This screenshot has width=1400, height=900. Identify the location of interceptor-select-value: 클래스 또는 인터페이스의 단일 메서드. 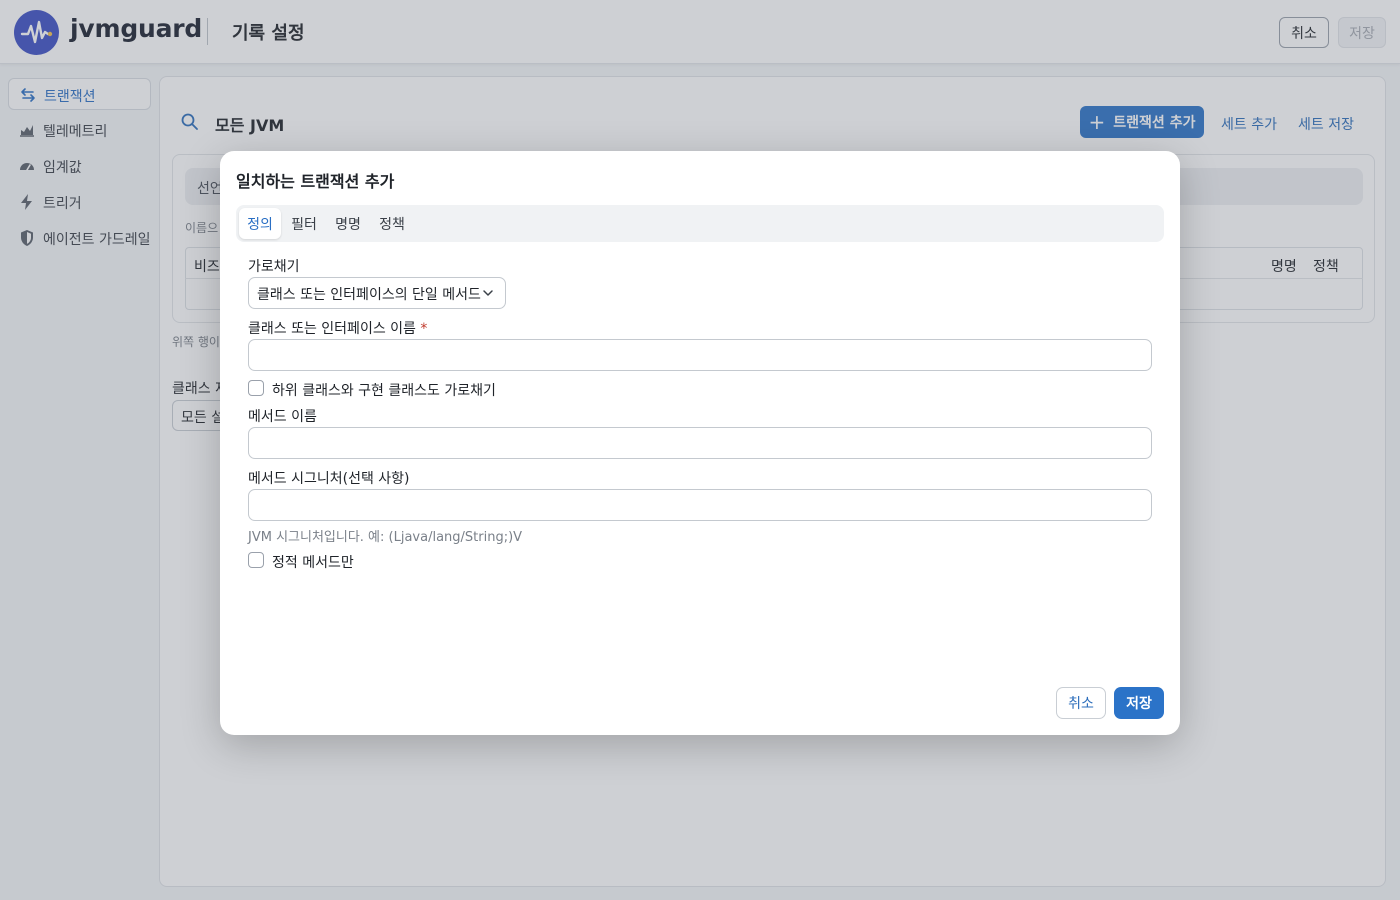
(369, 295).